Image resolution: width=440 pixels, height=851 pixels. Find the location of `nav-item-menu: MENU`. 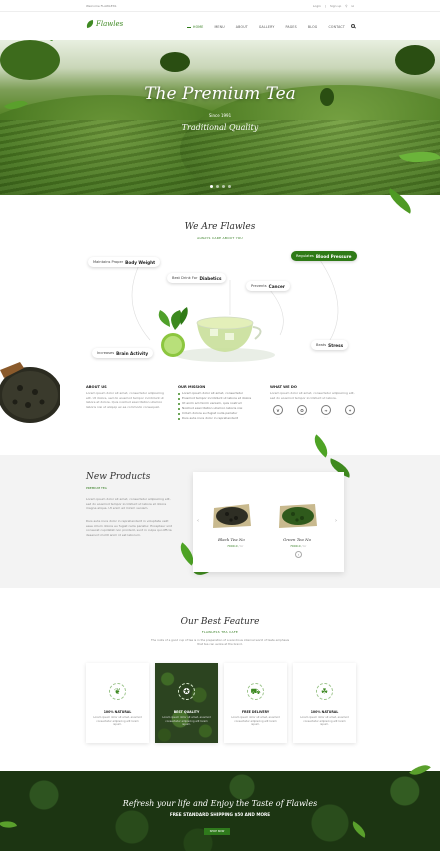

nav-item-menu: MENU is located at coordinates (219, 27).